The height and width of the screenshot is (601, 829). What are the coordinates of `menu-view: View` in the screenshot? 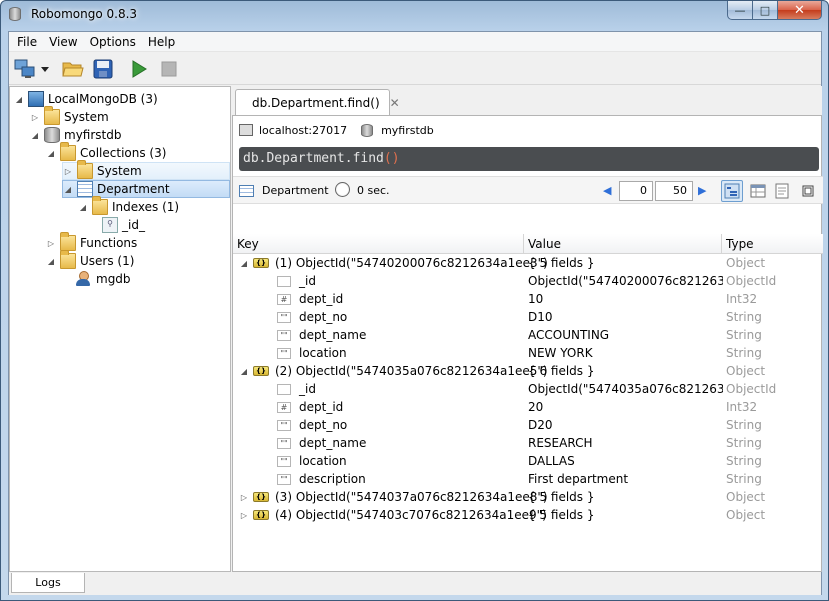 It's located at (63, 42).